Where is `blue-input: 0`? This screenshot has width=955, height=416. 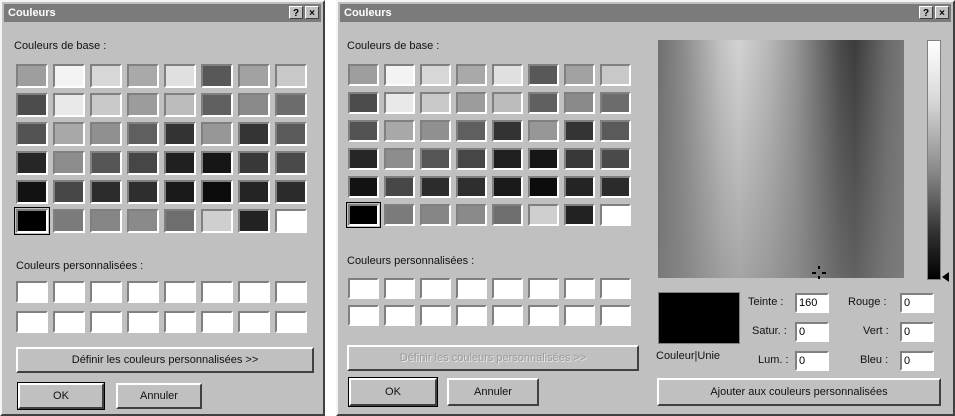 blue-input: 0 is located at coordinates (917, 361).